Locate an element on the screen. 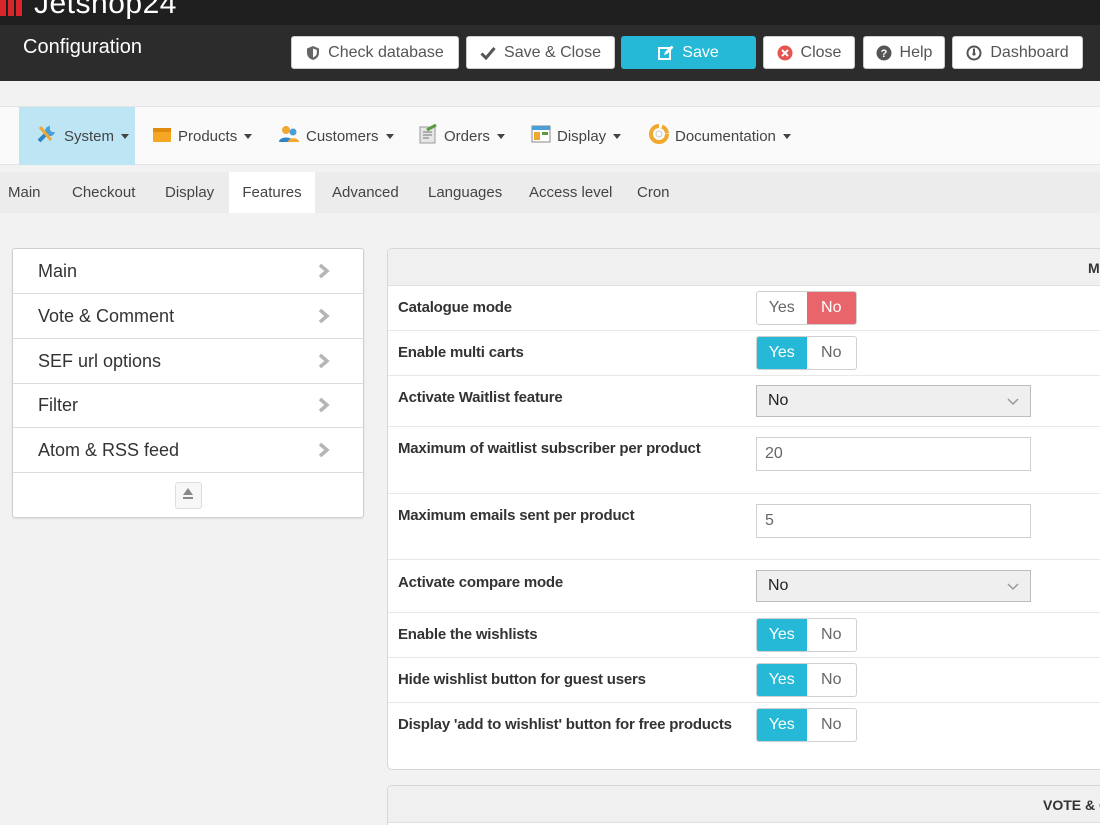 The height and width of the screenshot is (825, 1100). tab-languages: Languages is located at coordinates (465, 192).